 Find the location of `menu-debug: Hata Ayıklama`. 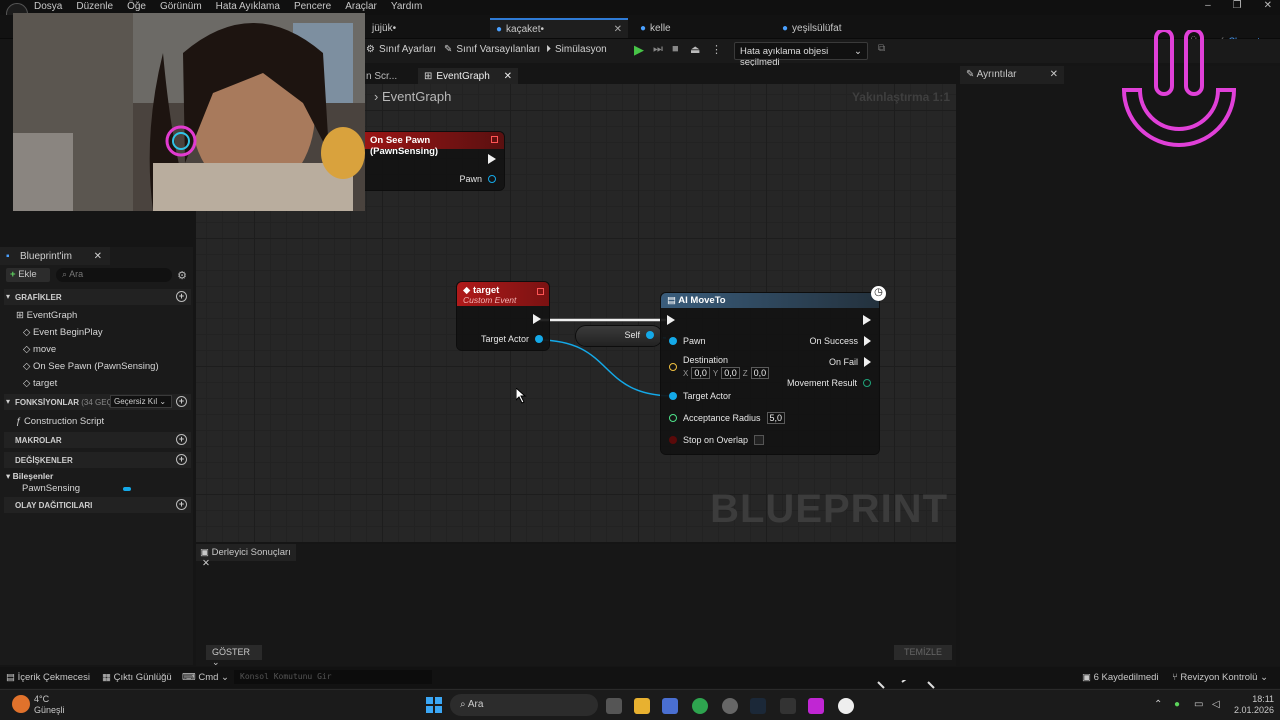

menu-debug: Hata Ayıklama is located at coordinates (248, 6).